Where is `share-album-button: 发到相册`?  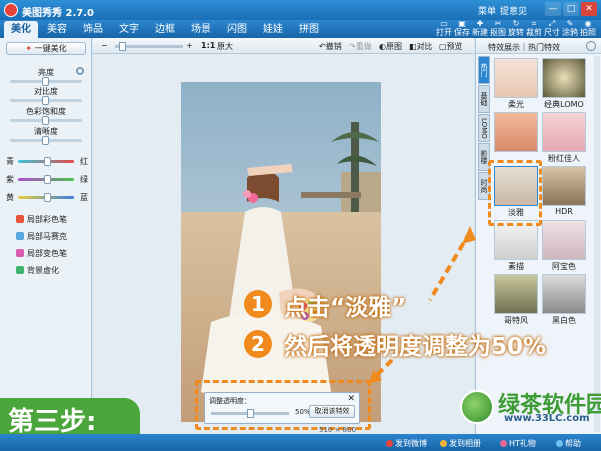
share-album-button: 发到相册 is located at coordinates (460, 443).